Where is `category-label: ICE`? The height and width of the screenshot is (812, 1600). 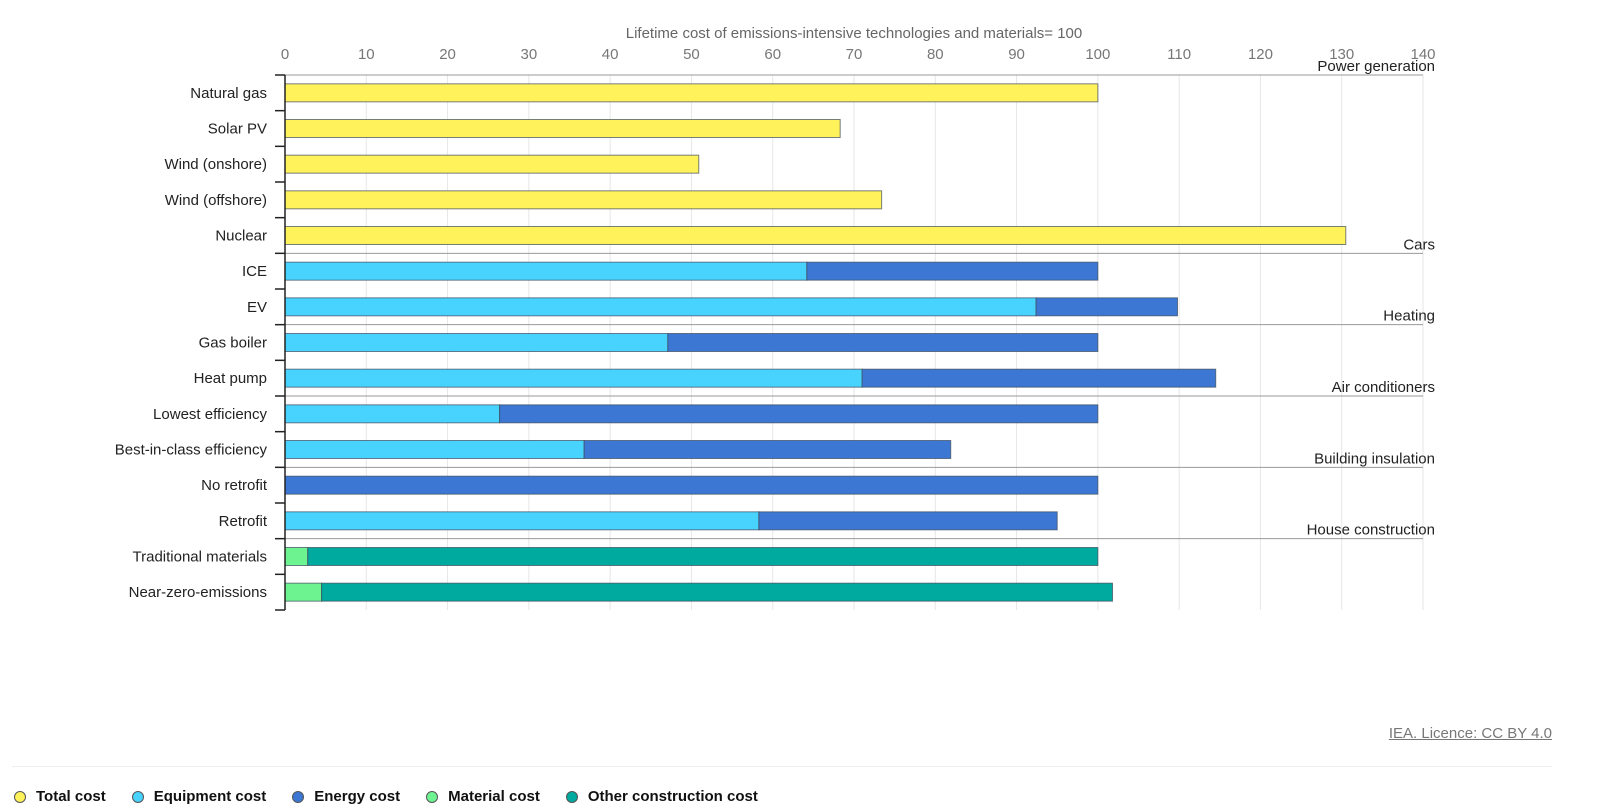
category-label: ICE is located at coordinates (254, 271).